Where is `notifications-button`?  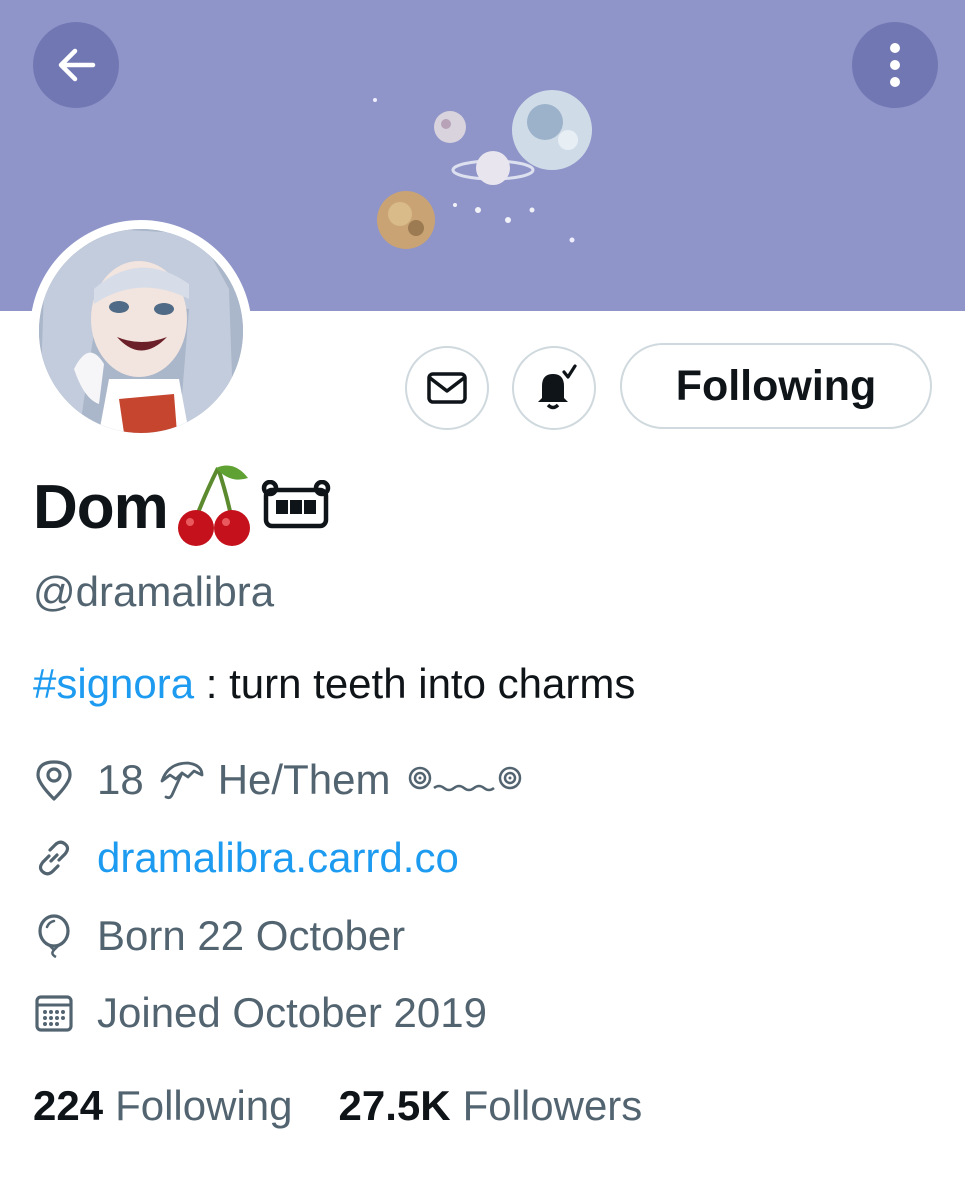
notifications-button is located at coordinates (554, 388).